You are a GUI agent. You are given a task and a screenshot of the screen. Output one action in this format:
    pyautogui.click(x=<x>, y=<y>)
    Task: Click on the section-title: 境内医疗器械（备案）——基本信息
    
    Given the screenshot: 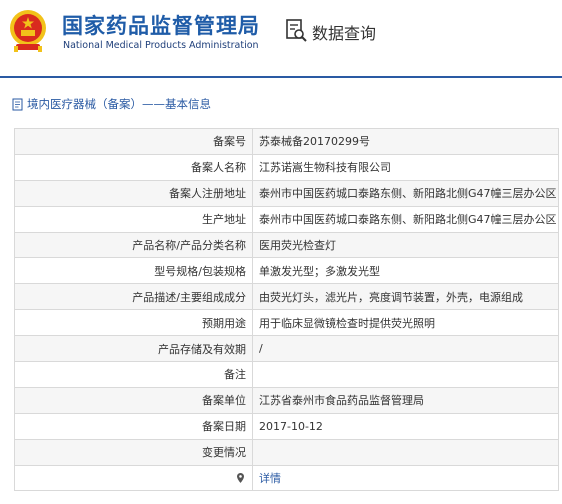 What is the action you would take?
    pyautogui.click(x=111, y=104)
    